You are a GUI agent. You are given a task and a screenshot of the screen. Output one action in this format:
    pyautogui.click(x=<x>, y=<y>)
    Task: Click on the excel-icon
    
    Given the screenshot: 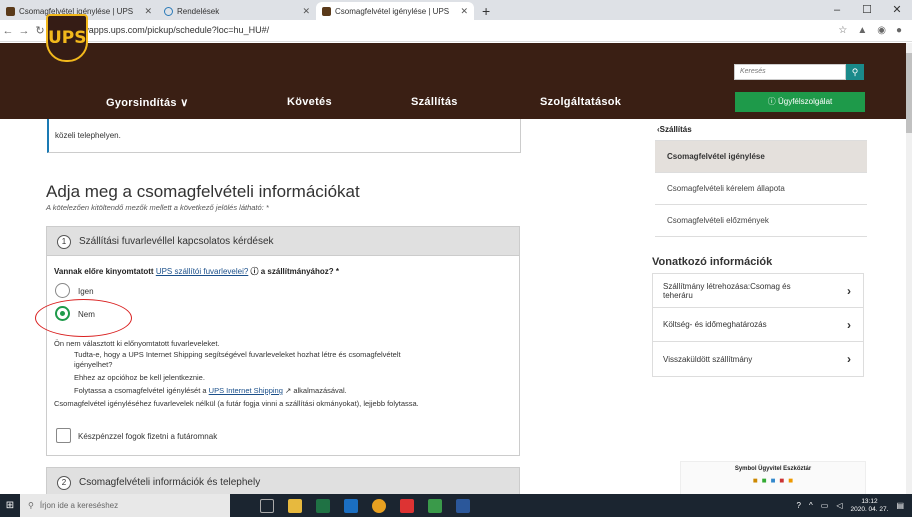 What is the action you would take?
    pyautogui.click(x=323, y=505)
    